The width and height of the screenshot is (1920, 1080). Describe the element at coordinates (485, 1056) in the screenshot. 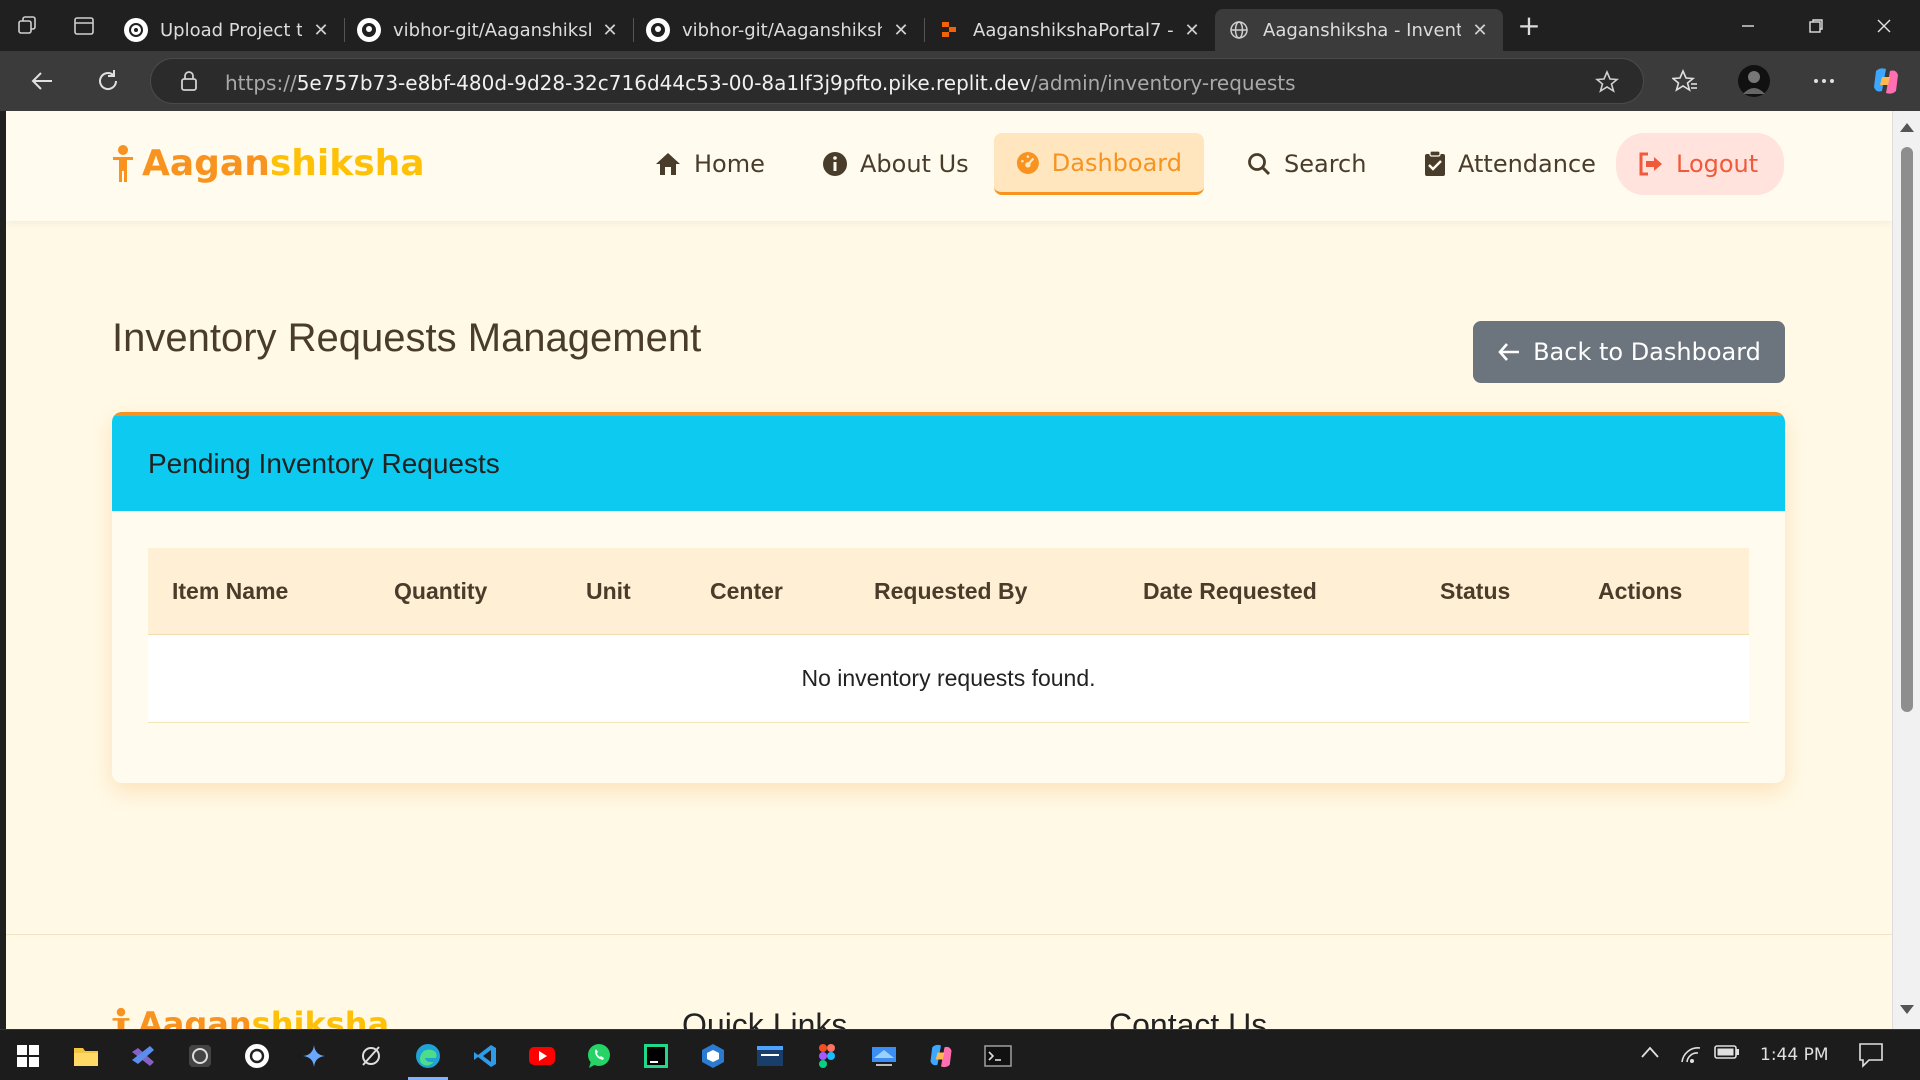

I see `vscode-icon` at that location.